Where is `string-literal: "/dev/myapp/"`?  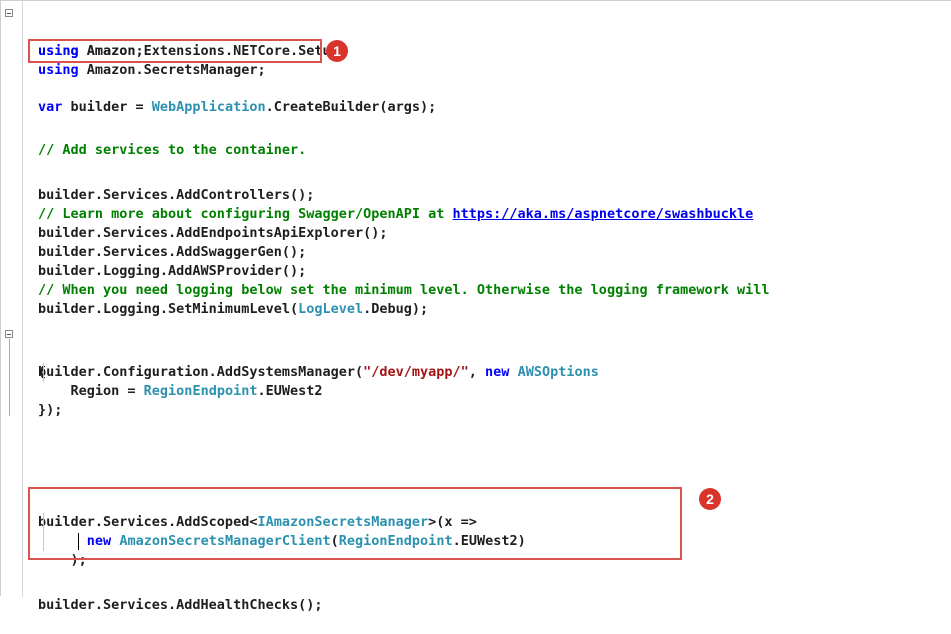 string-literal: "/dev/myapp/" is located at coordinates (416, 372).